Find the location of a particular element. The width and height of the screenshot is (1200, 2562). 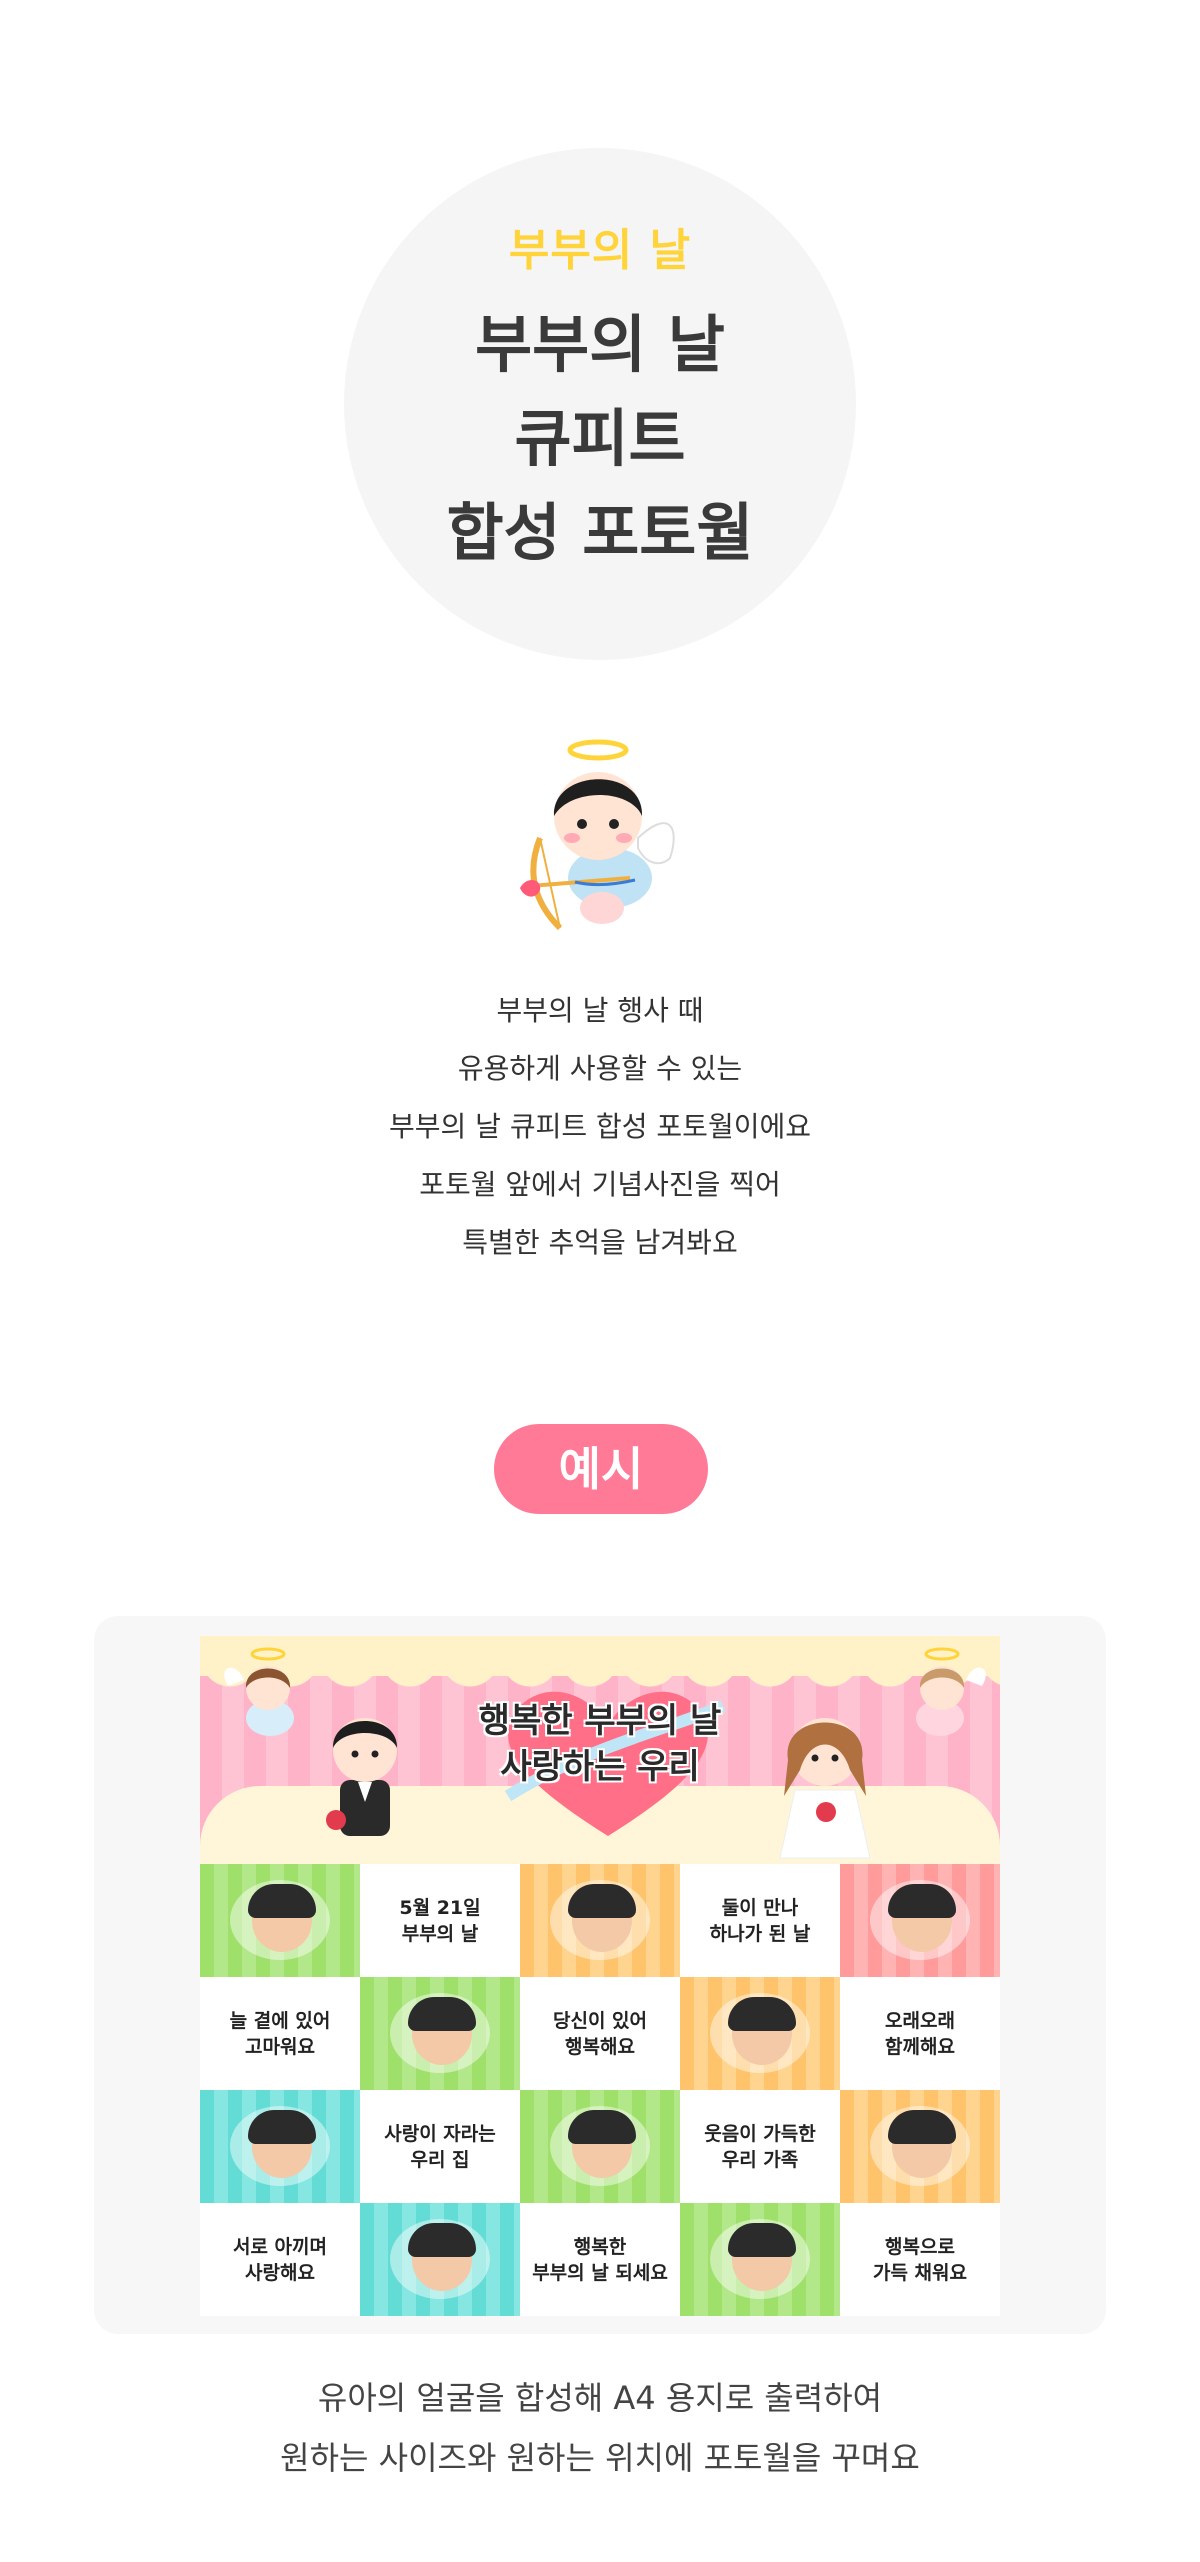

message-line: 오래오래 is located at coordinates (920, 2020).